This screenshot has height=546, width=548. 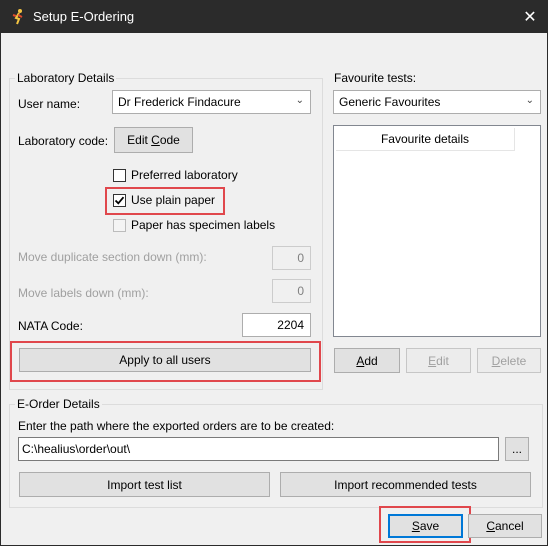 I want to click on edit-code-label-pre: Edit, so click(x=139, y=140).